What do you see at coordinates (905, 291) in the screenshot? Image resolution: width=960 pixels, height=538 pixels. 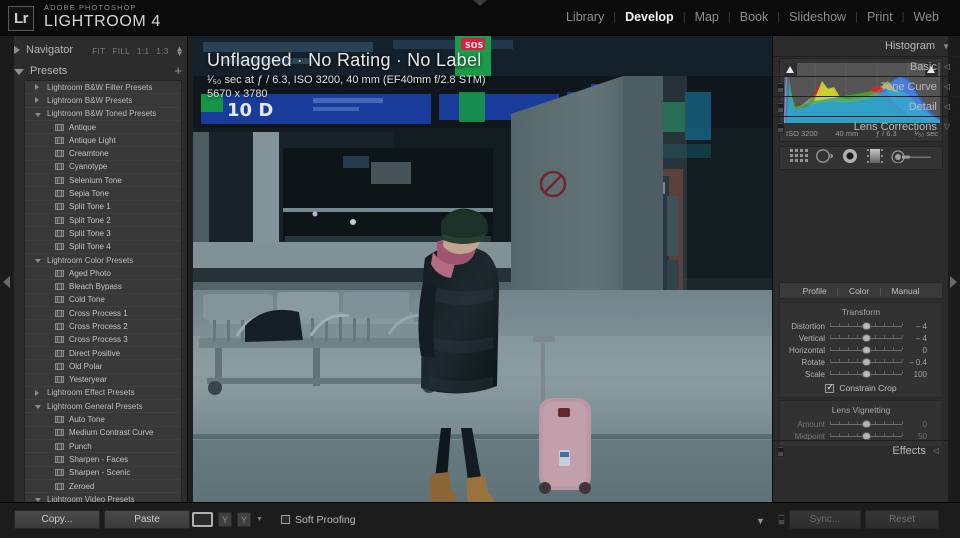 I see `tab-manual: Manual` at bounding box center [905, 291].